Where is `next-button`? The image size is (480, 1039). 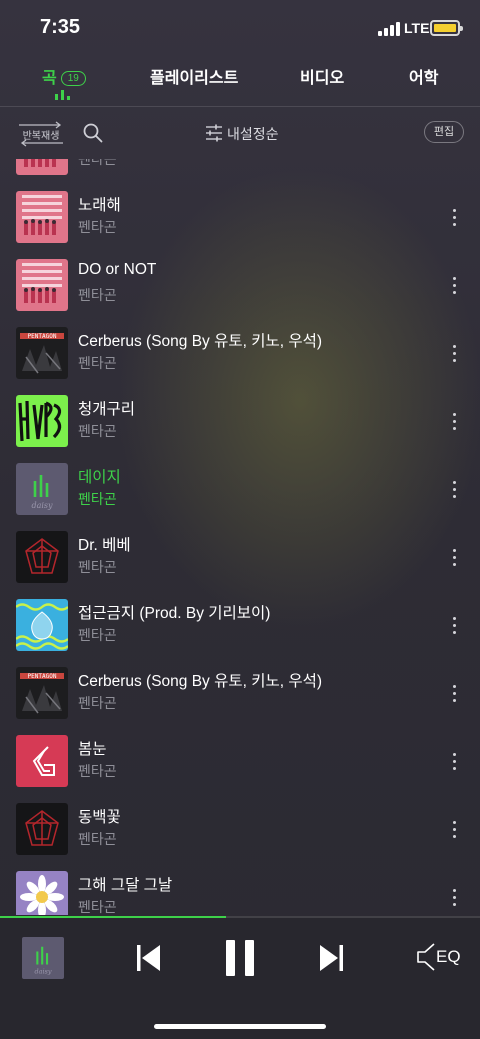 next-button is located at coordinates (331, 958).